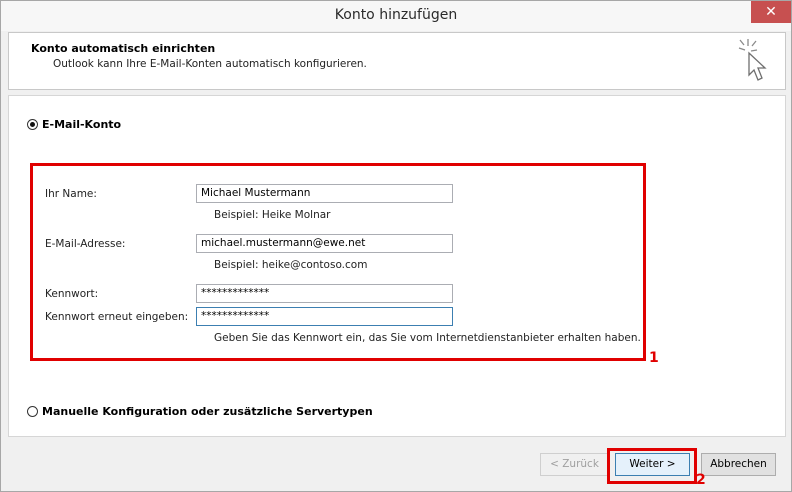 This screenshot has height=492, width=792. I want to click on title-bar: Konto hinzufügen ✕, so click(396, 16).